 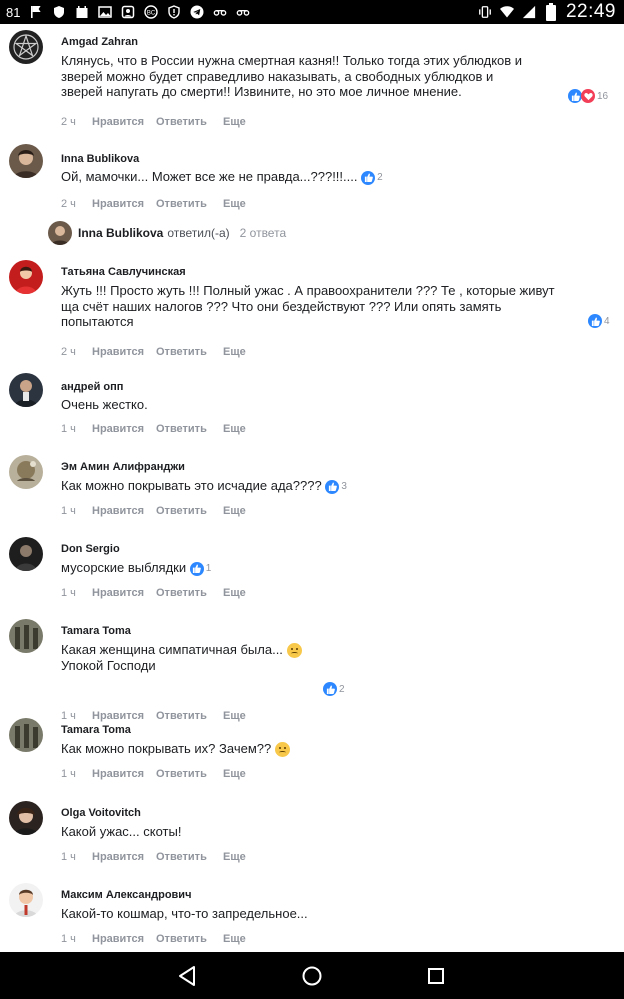 I want to click on status-left-text: 81, so click(x=13, y=12).